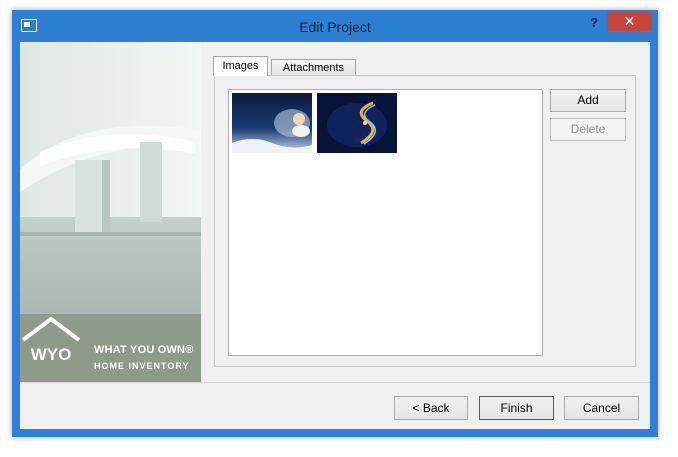 This screenshot has height=457, width=678. I want to click on add-image-button: Add, so click(588, 100).